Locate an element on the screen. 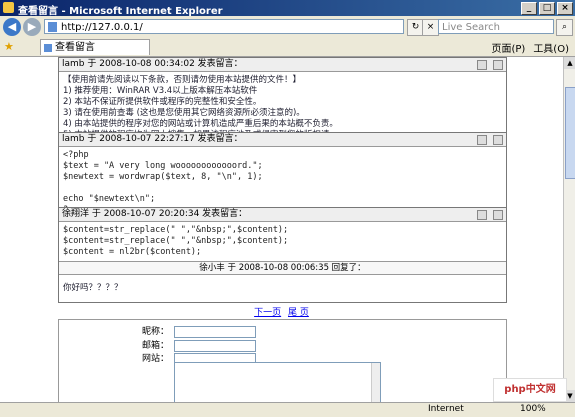  forward-button: ▶ is located at coordinates (32, 27).